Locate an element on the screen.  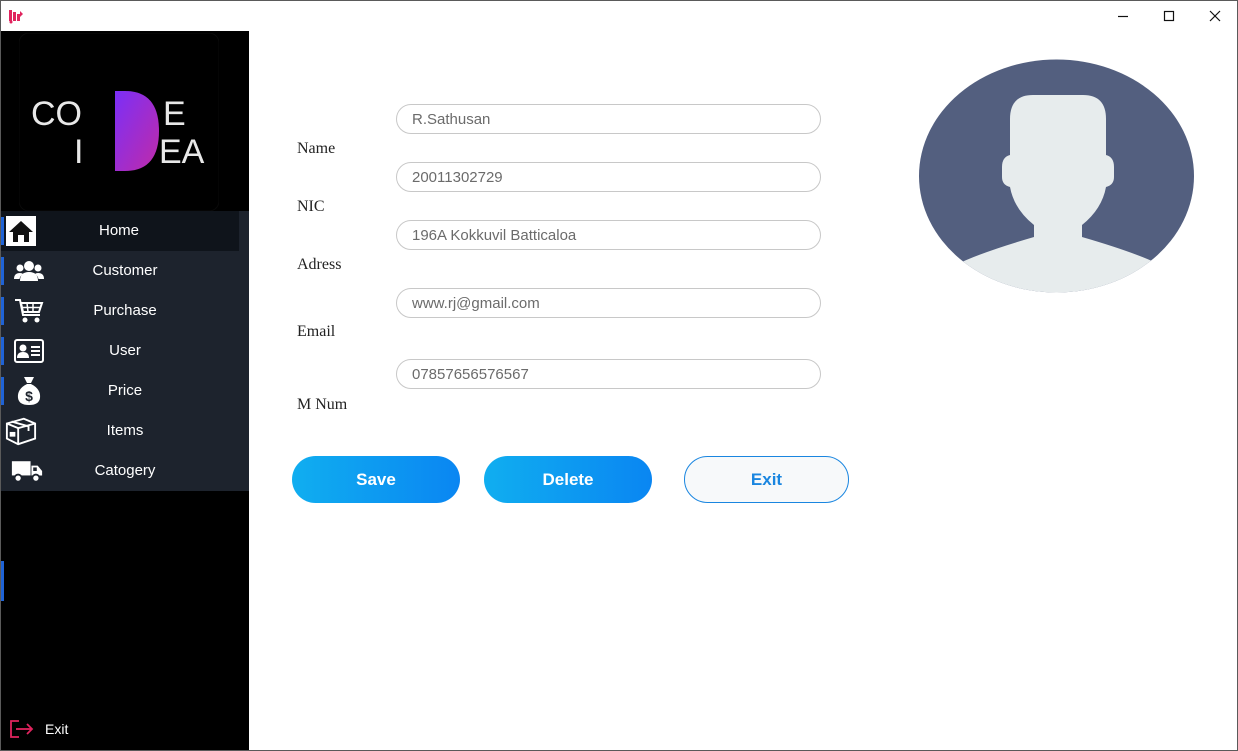
minimize-icon is located at coordinates (1123, 16).